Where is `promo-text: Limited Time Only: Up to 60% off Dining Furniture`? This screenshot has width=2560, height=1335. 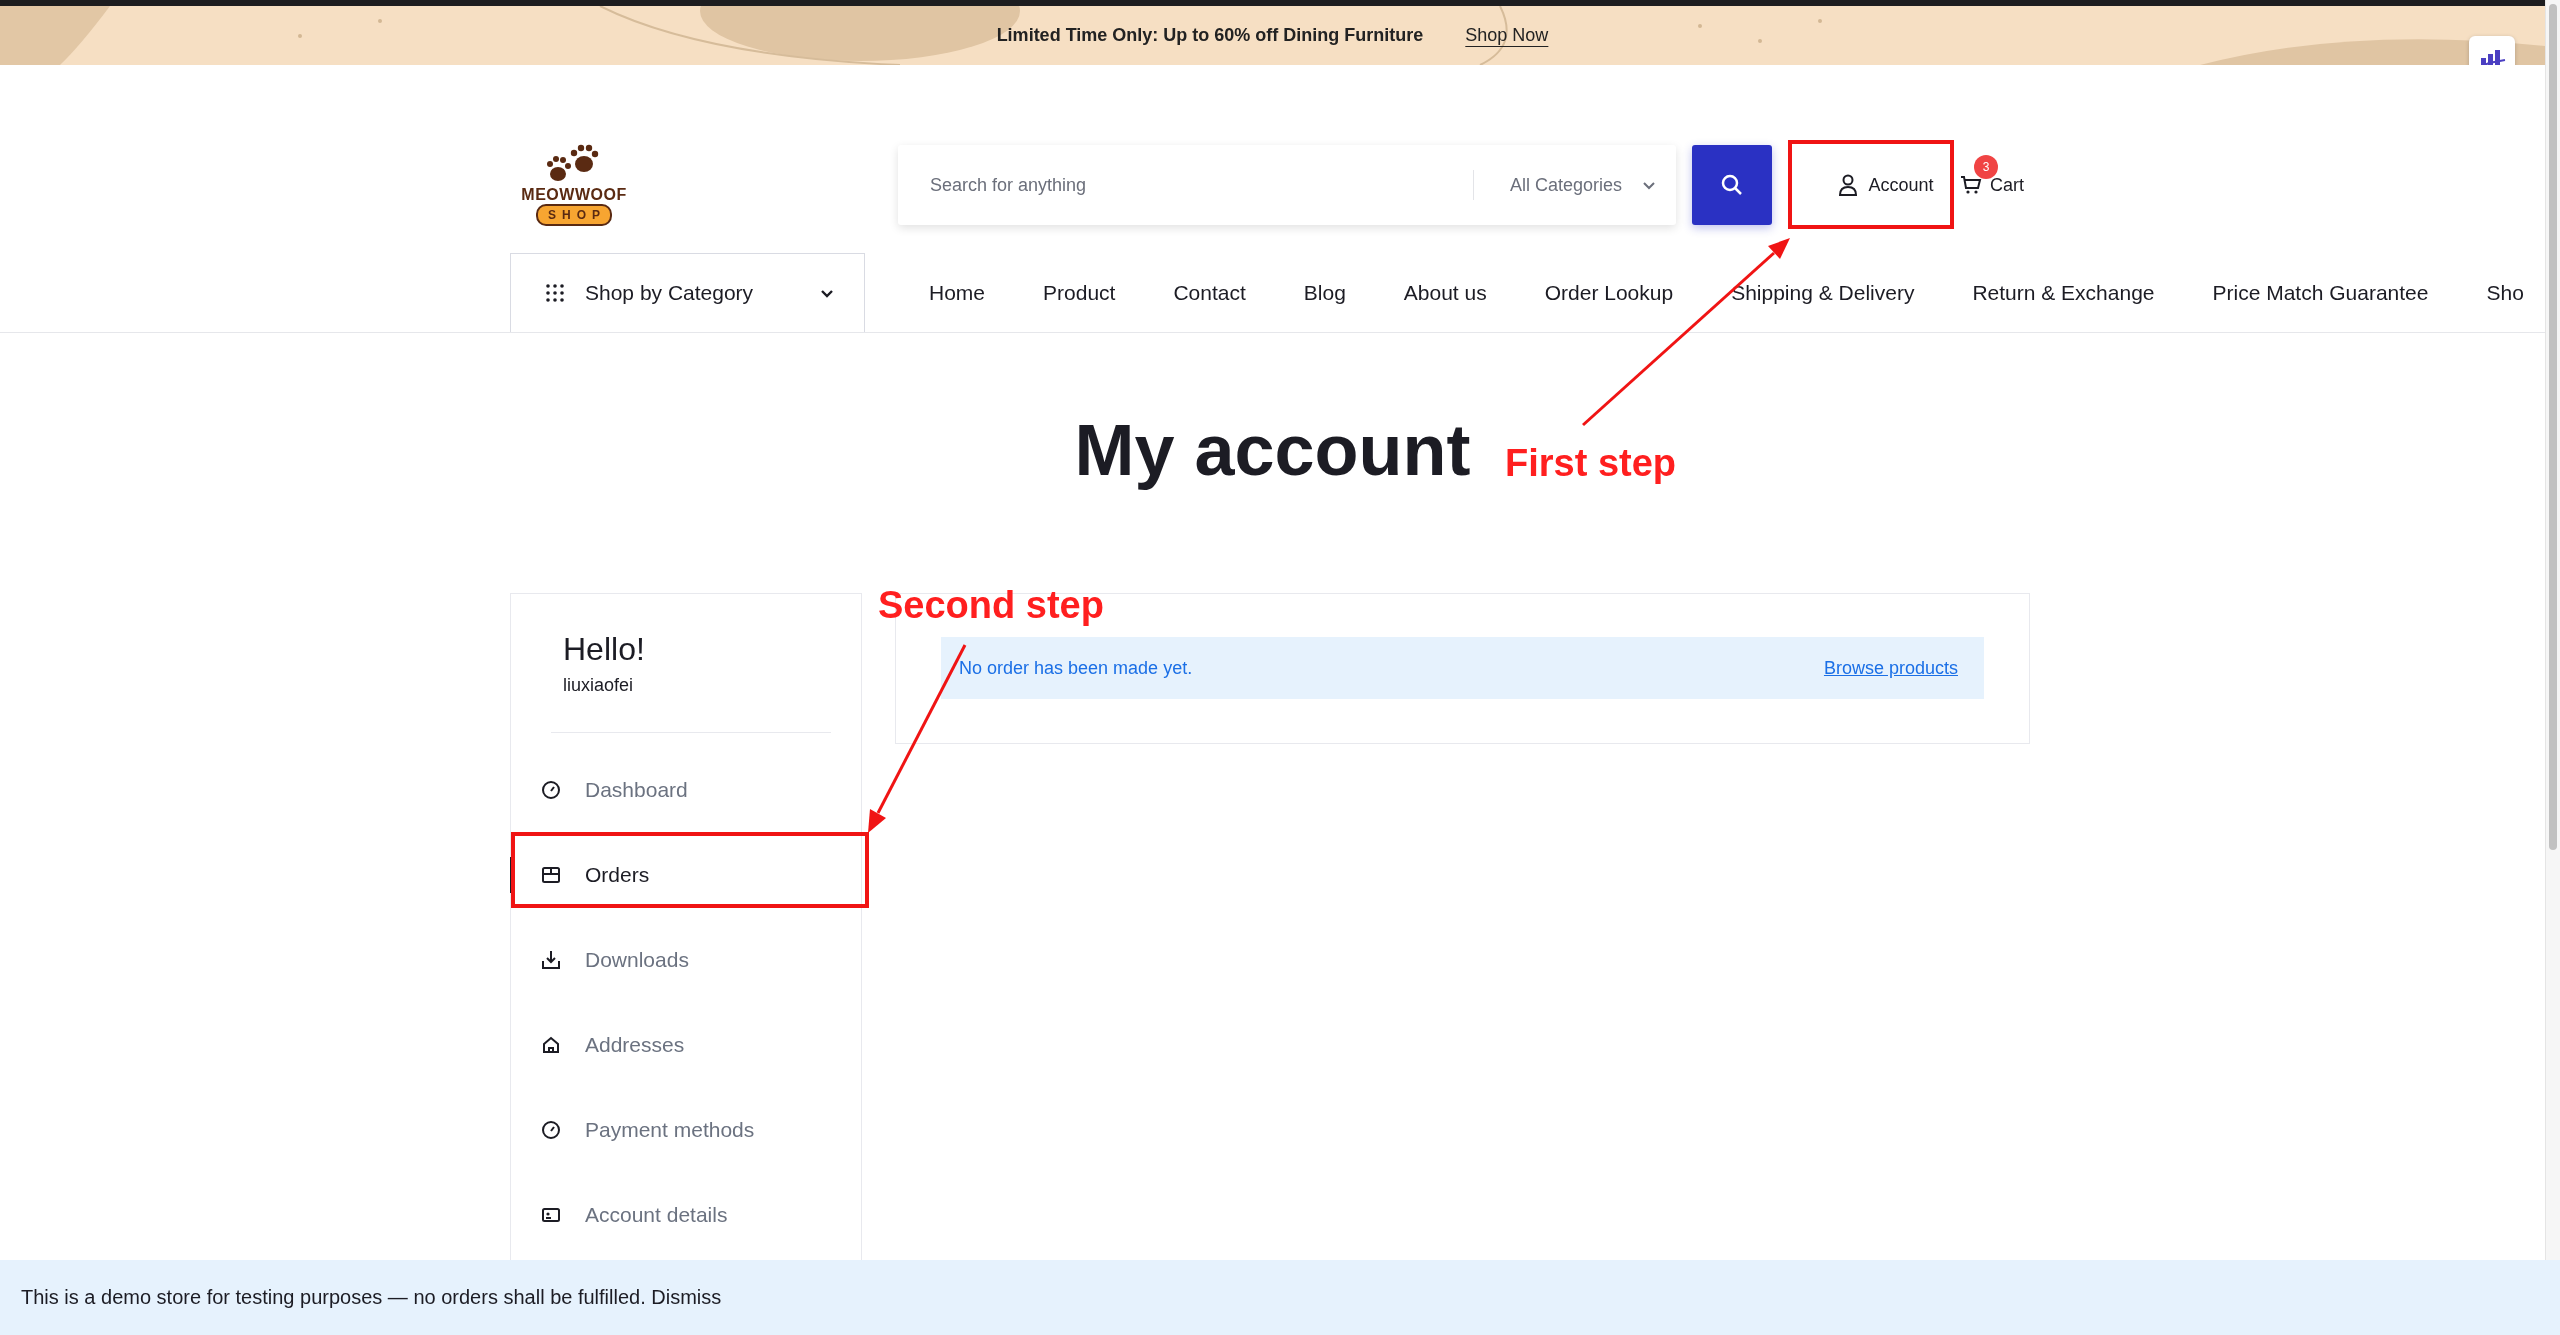 promo-text: Limited Time Only: Up to 60% off Dining Furniture is located at coordinates (1210, 35).